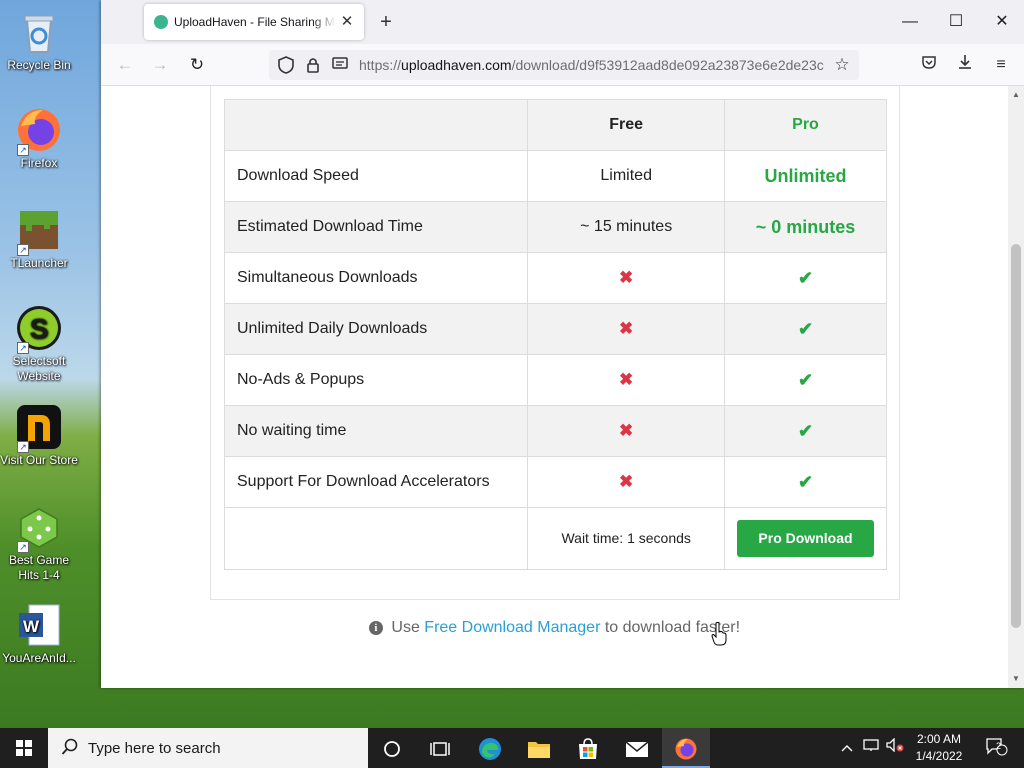 The image size is (1024, 768). I want to click on taskbar-search: Type here to search, so click(208, 748).